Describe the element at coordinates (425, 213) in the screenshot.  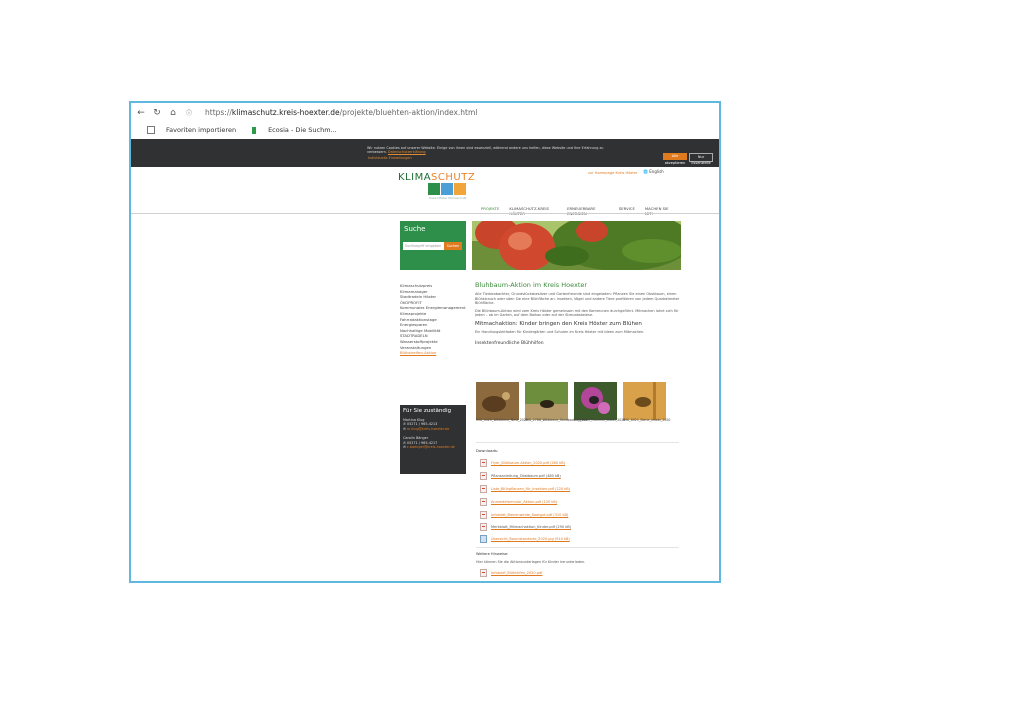
I see `header-divider` at that location.